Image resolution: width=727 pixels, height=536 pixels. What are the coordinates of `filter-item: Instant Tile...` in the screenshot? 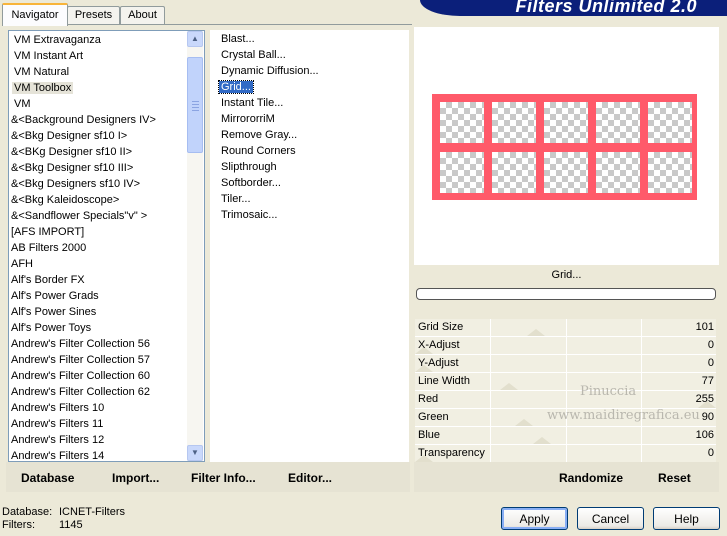 It's located at (252, 103).